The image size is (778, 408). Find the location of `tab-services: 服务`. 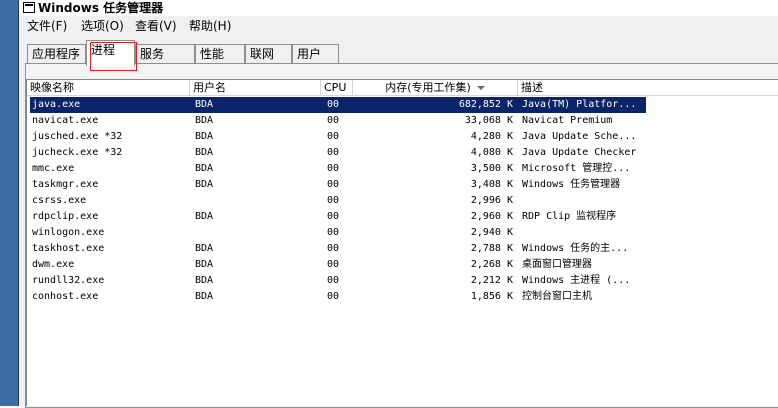

tab-services: 服务 is located at coordinates (165, 54).